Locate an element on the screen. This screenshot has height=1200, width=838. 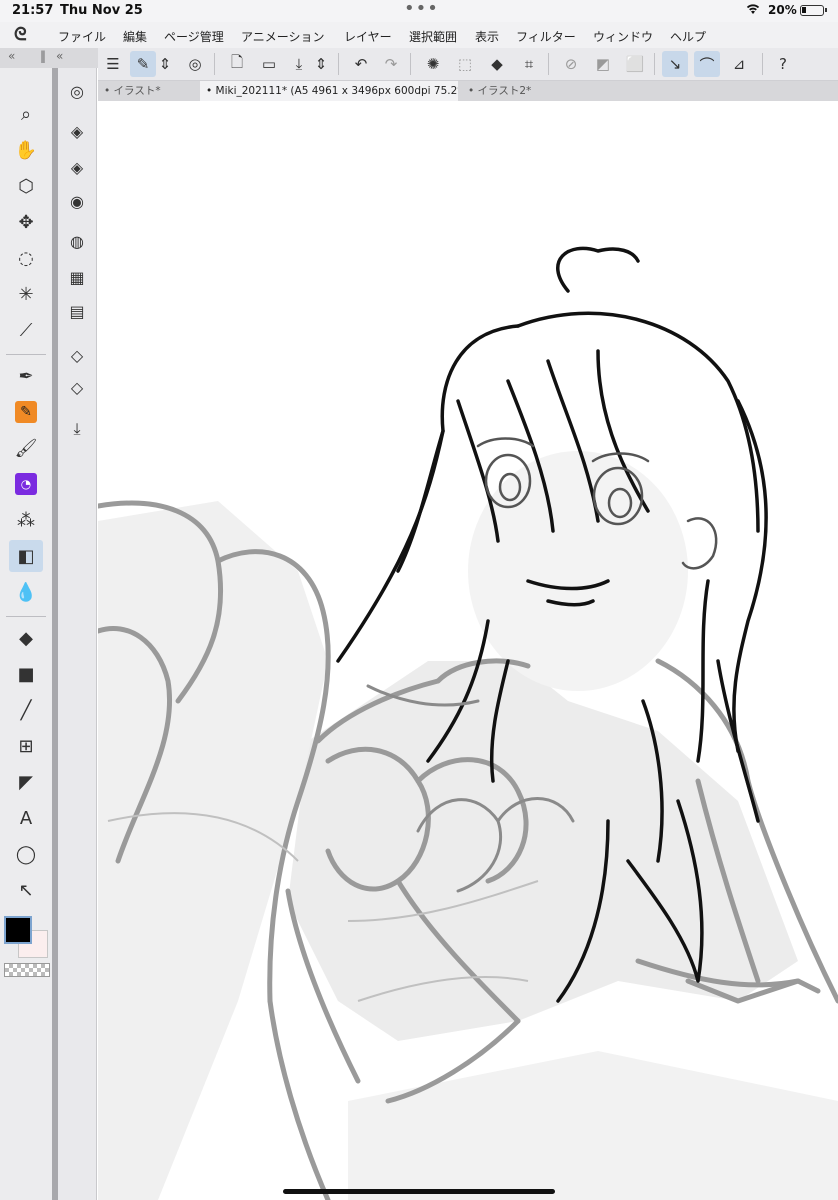
menu-view: 表示 is located at coordinates (487, 36).